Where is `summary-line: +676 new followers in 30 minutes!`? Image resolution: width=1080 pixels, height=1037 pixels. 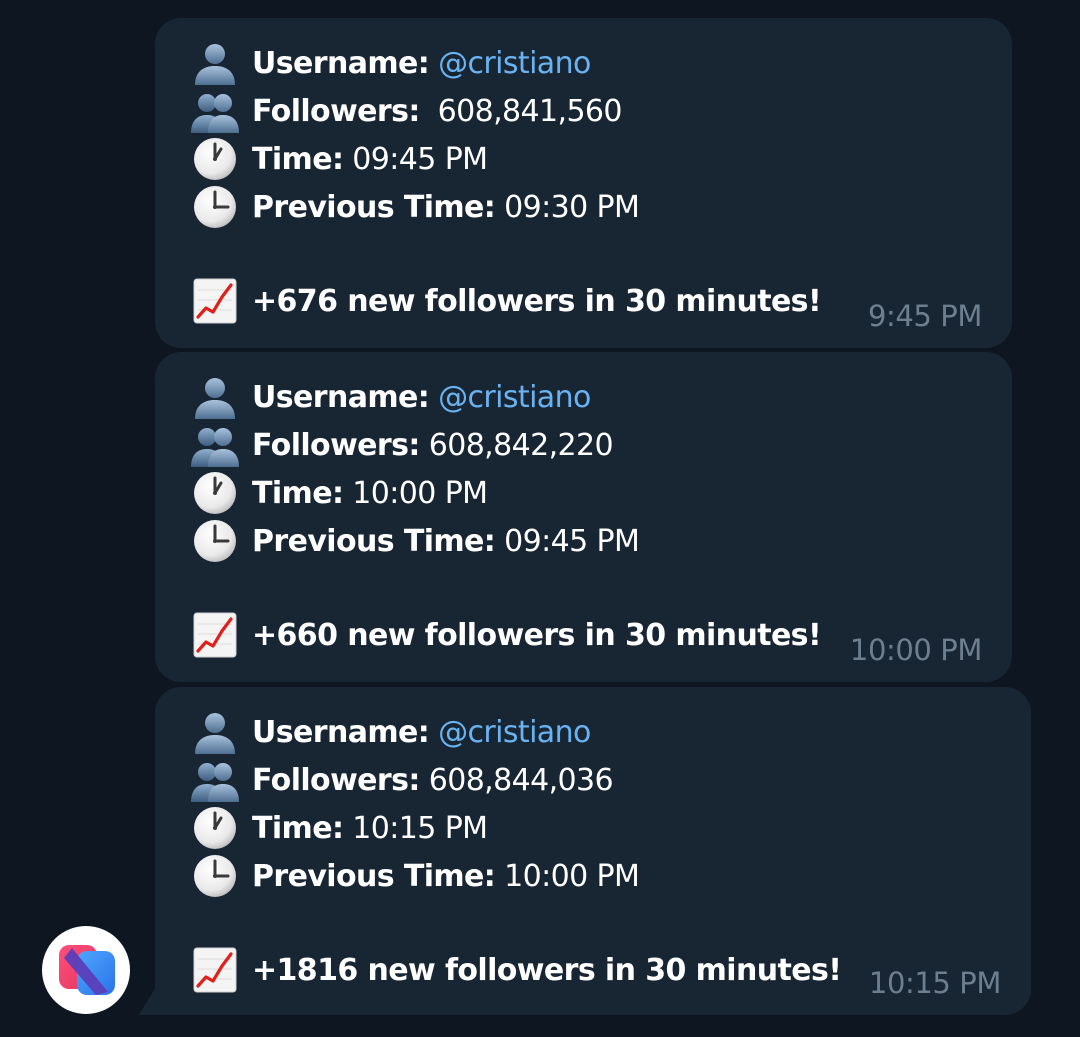
summary-line: +676 new followers in 30 minutes! is located at coordinates (506, 301).